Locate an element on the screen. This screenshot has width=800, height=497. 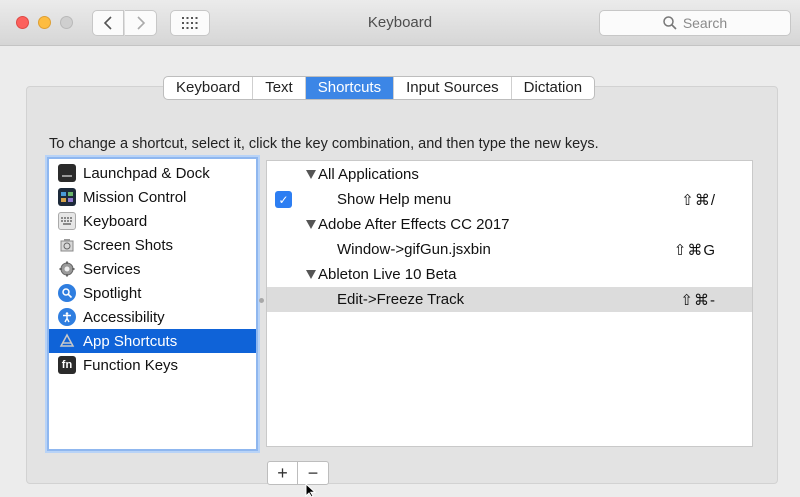
back-button is located at coordinates (108, 23).